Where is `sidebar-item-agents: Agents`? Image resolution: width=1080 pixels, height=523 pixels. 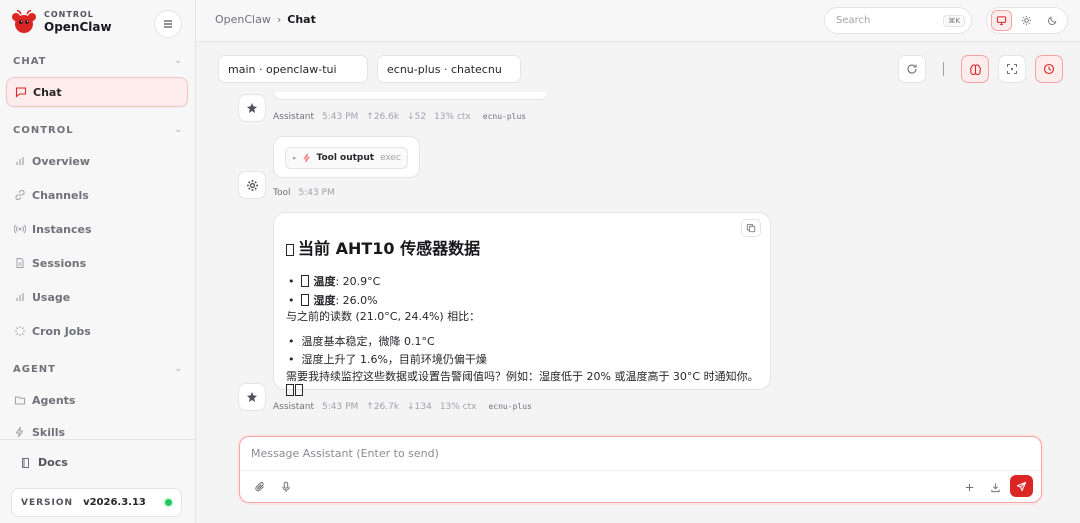
sidebar-item-agents: Agents is located at coordinates (97, 400).